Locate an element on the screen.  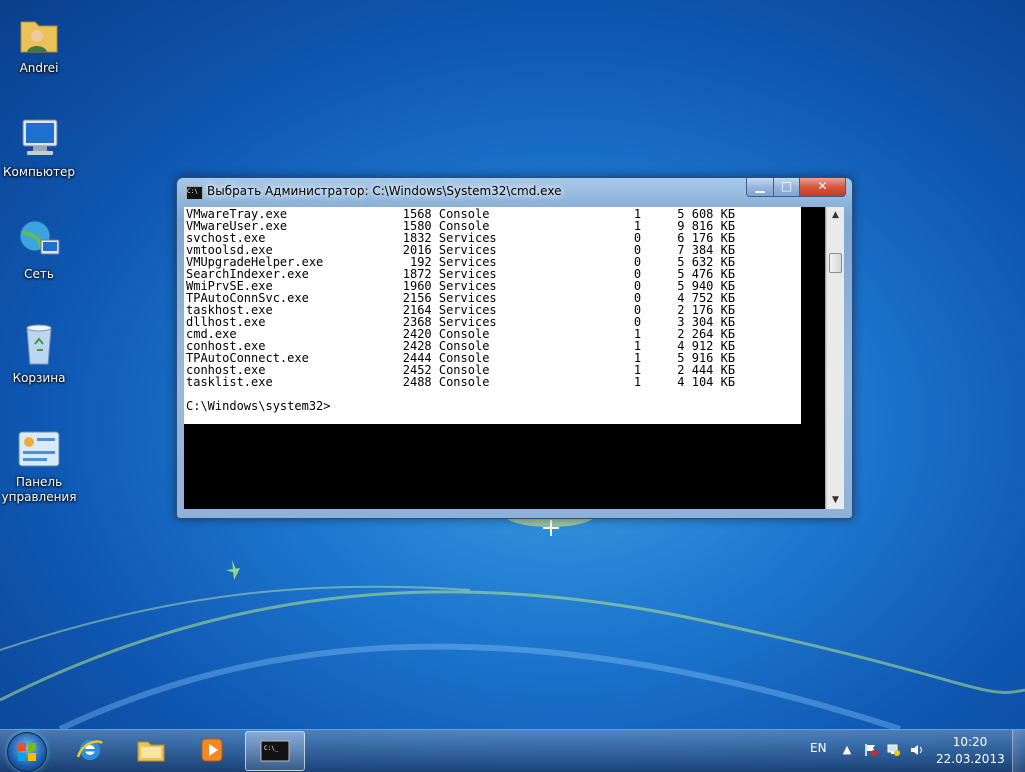
user-folder-icon is located at coordinates (39, 34).